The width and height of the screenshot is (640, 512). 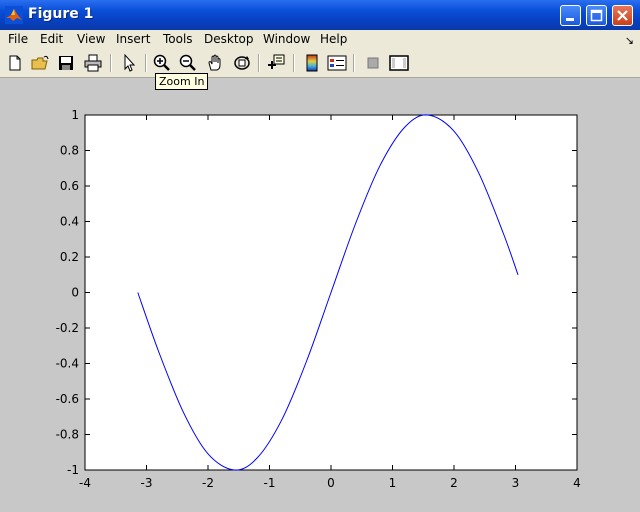 What do you see at coordinates (67, 364) in the screenshot?
I see `y-tick-label: -0.4` at bounding box center [67, 364].